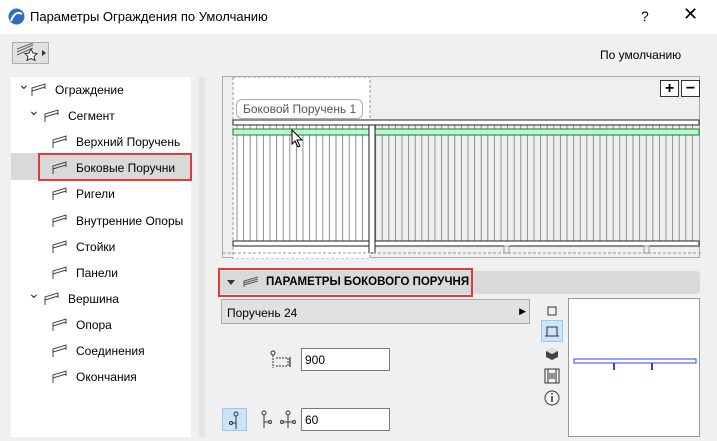 This screenshot has width=717, height=441. I want to click on tree-item-label: Внутренние Опоры, so click(130, 220).